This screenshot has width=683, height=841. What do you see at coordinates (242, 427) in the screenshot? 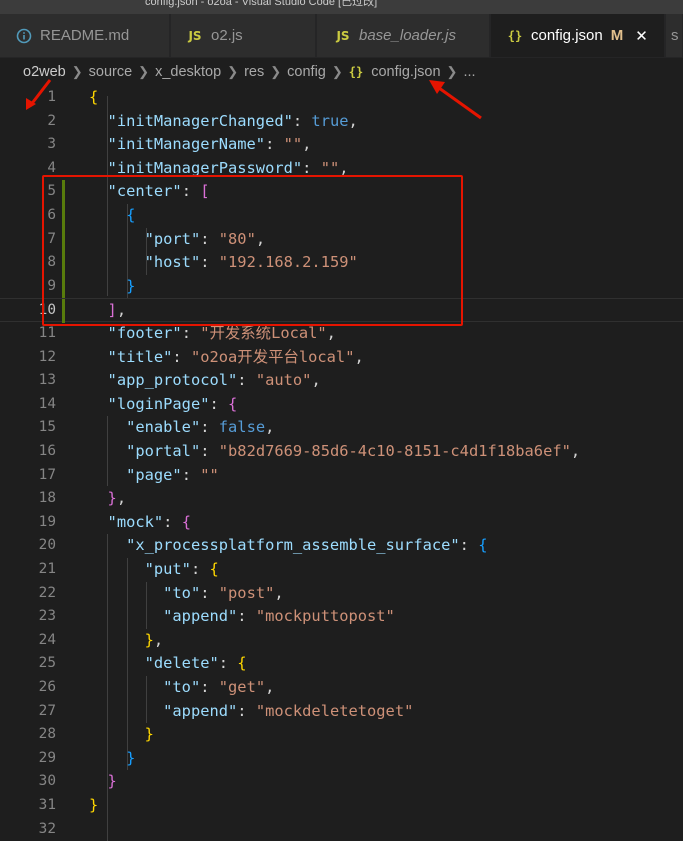
I see `json-value: false` at bounding box center [242, 427].